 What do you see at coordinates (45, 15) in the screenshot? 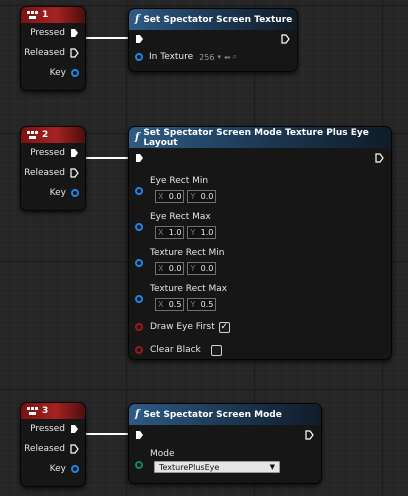
I see `event-title: 1` at bounding box center [45, 15].